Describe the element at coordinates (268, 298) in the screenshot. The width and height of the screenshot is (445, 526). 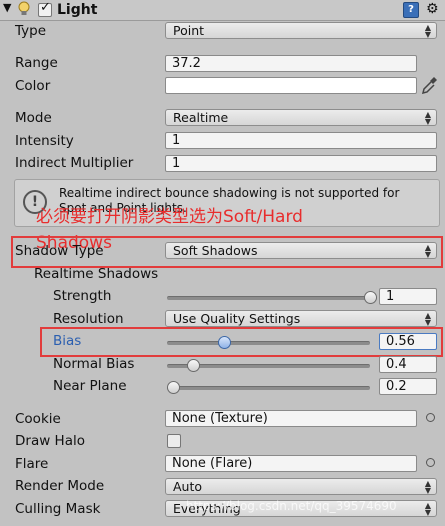
I see `strength-slider-track` at that location.